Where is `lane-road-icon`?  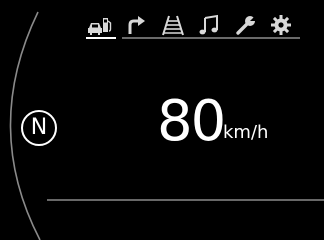
lane-road-icon is located at coordinates (173, 25).